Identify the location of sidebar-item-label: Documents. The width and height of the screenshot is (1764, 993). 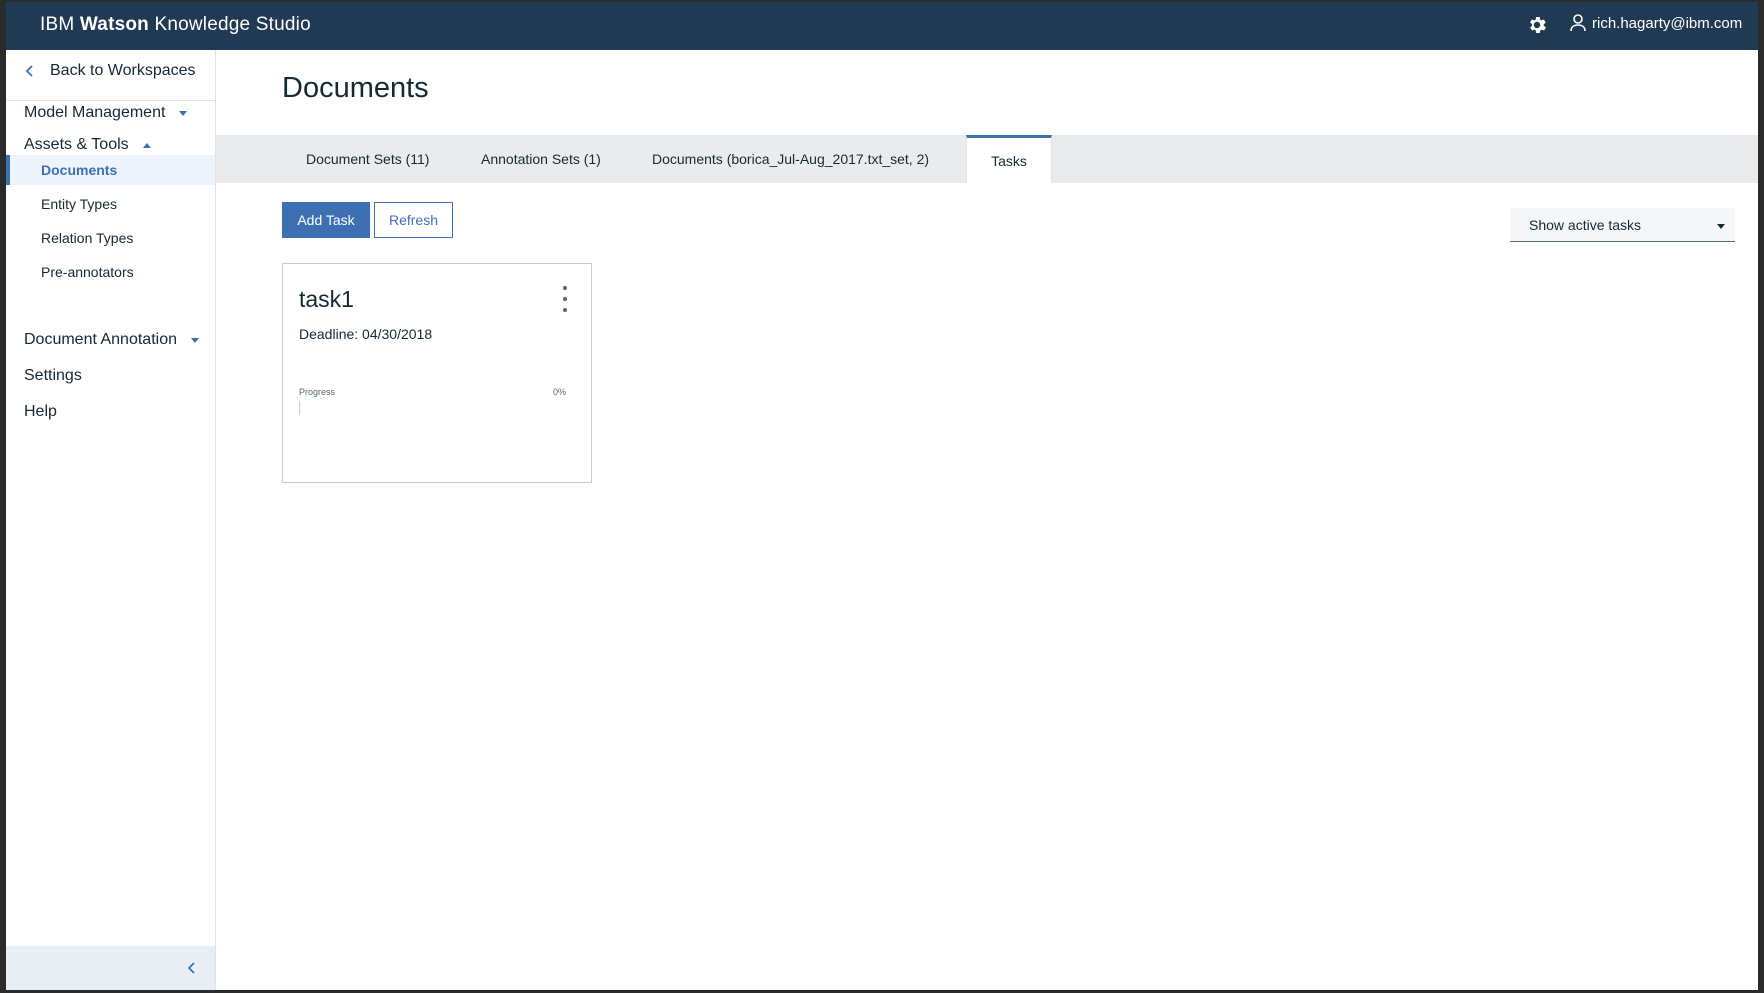
(79, 170).